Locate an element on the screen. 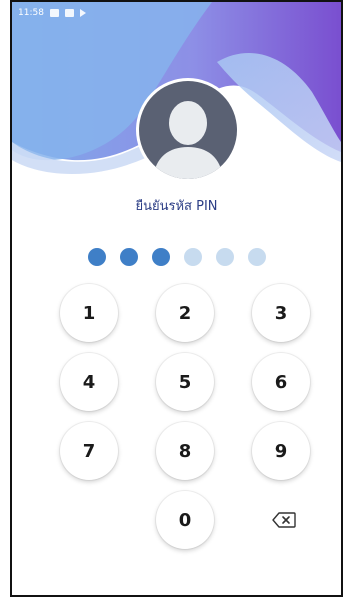  backspace-button is located at coordinates (284, 520).